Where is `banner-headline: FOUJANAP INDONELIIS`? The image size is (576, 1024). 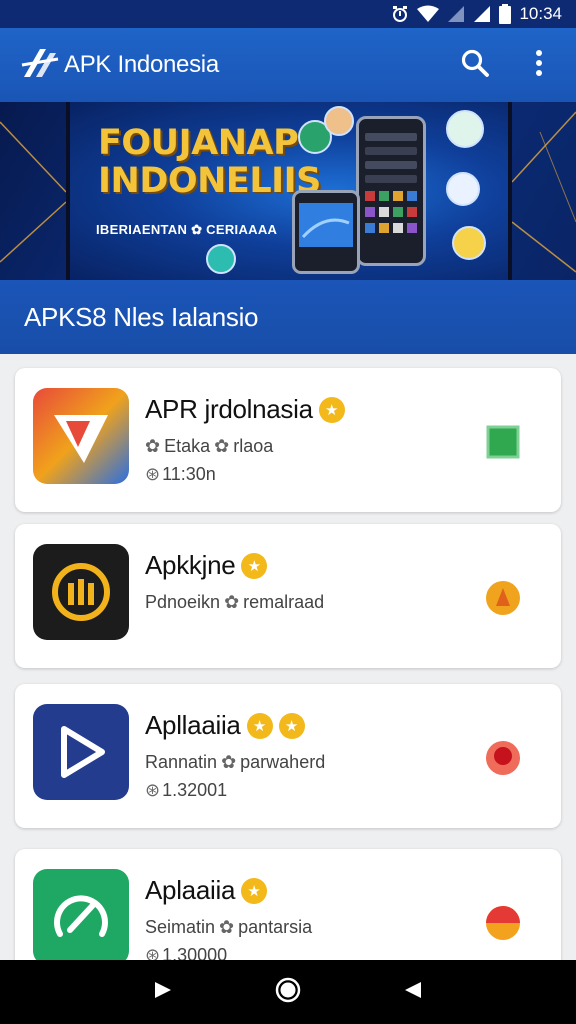
banner-headline: FOUJANAP INDONELIIS is located at coordinates (209, 162).